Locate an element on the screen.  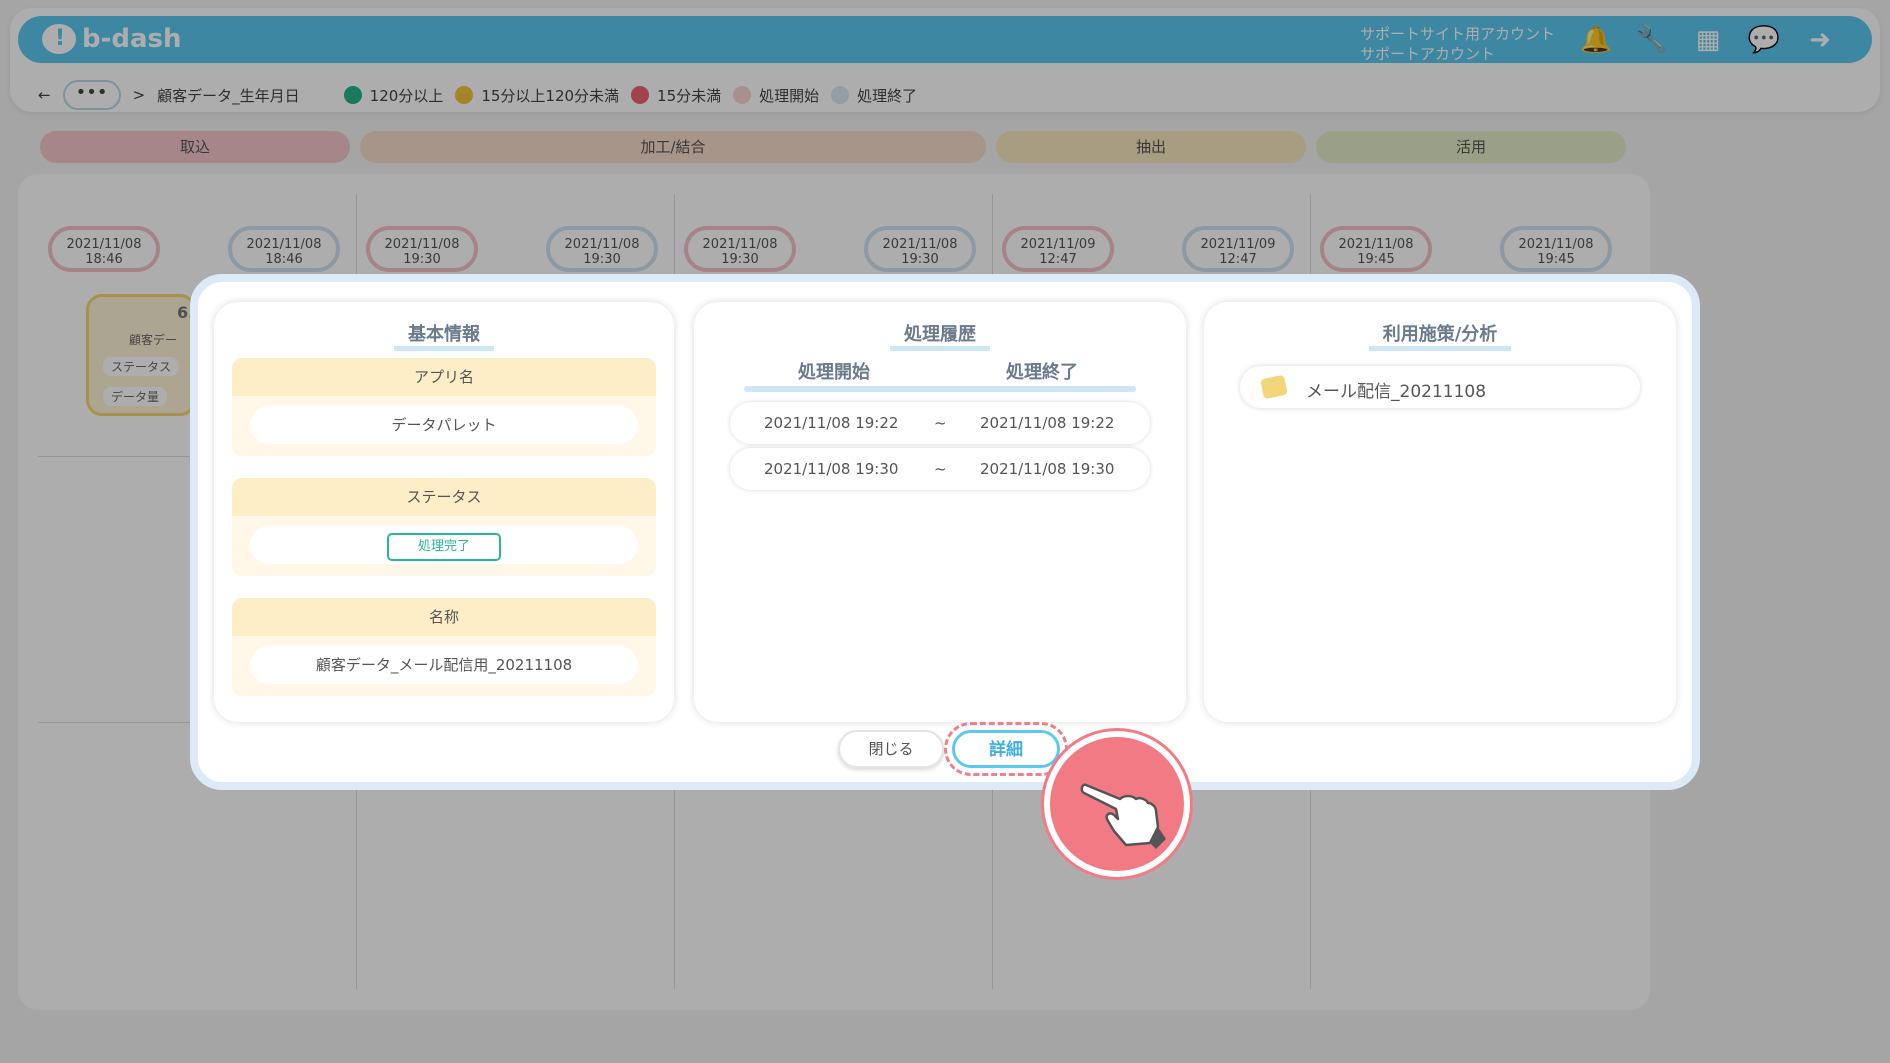
basic-info-title: 基本情報 is located at coordinates (444, 337).